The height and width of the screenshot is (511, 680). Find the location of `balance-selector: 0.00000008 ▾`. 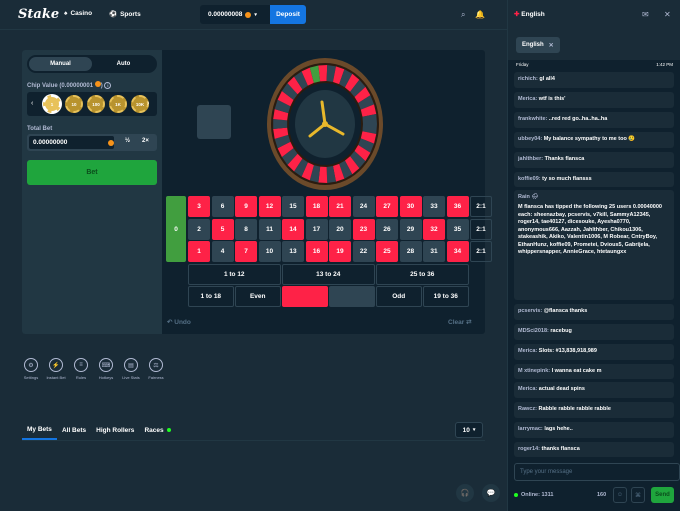

balance-selector: 0.00000008 ▾ is located at coordinates (235, 14).